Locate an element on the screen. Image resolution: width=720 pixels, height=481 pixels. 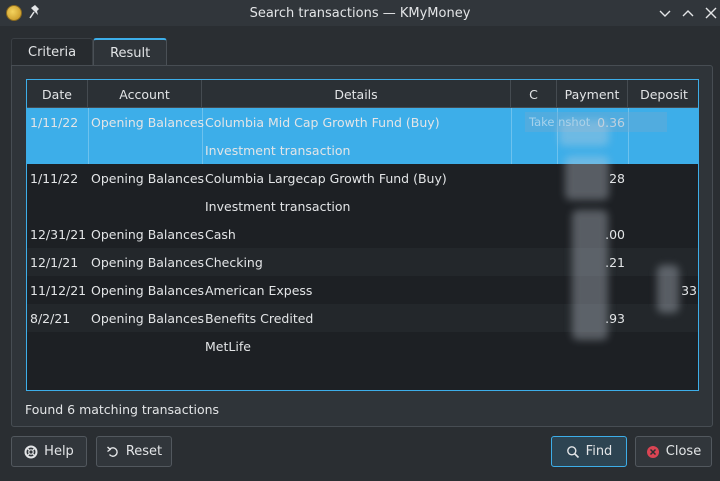
column-header-payment: Payment is located at coordinates (592, 94).